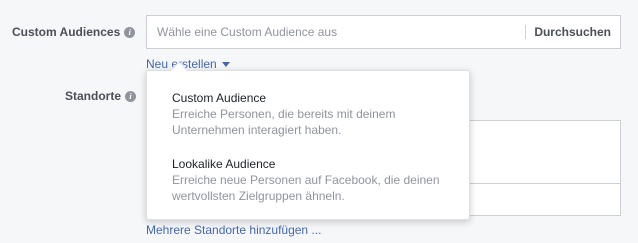 The width and height of the screenshot is (638, 243). I want to click on custom-audience-input, so click(336, 32).